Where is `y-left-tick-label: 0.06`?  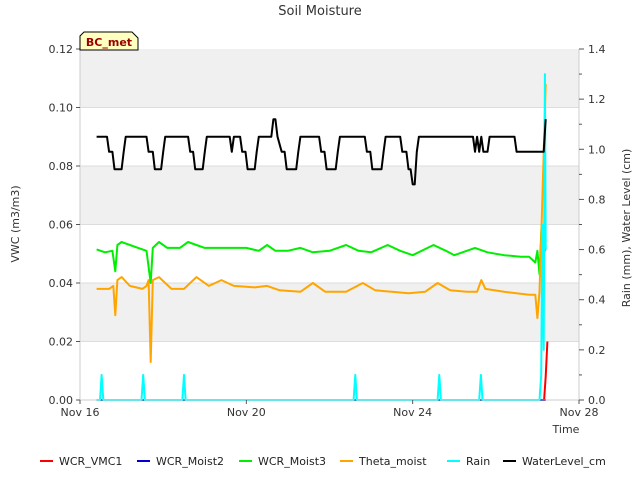 y-left-tick-label: 0.06 is located at coordinates (61, 225).